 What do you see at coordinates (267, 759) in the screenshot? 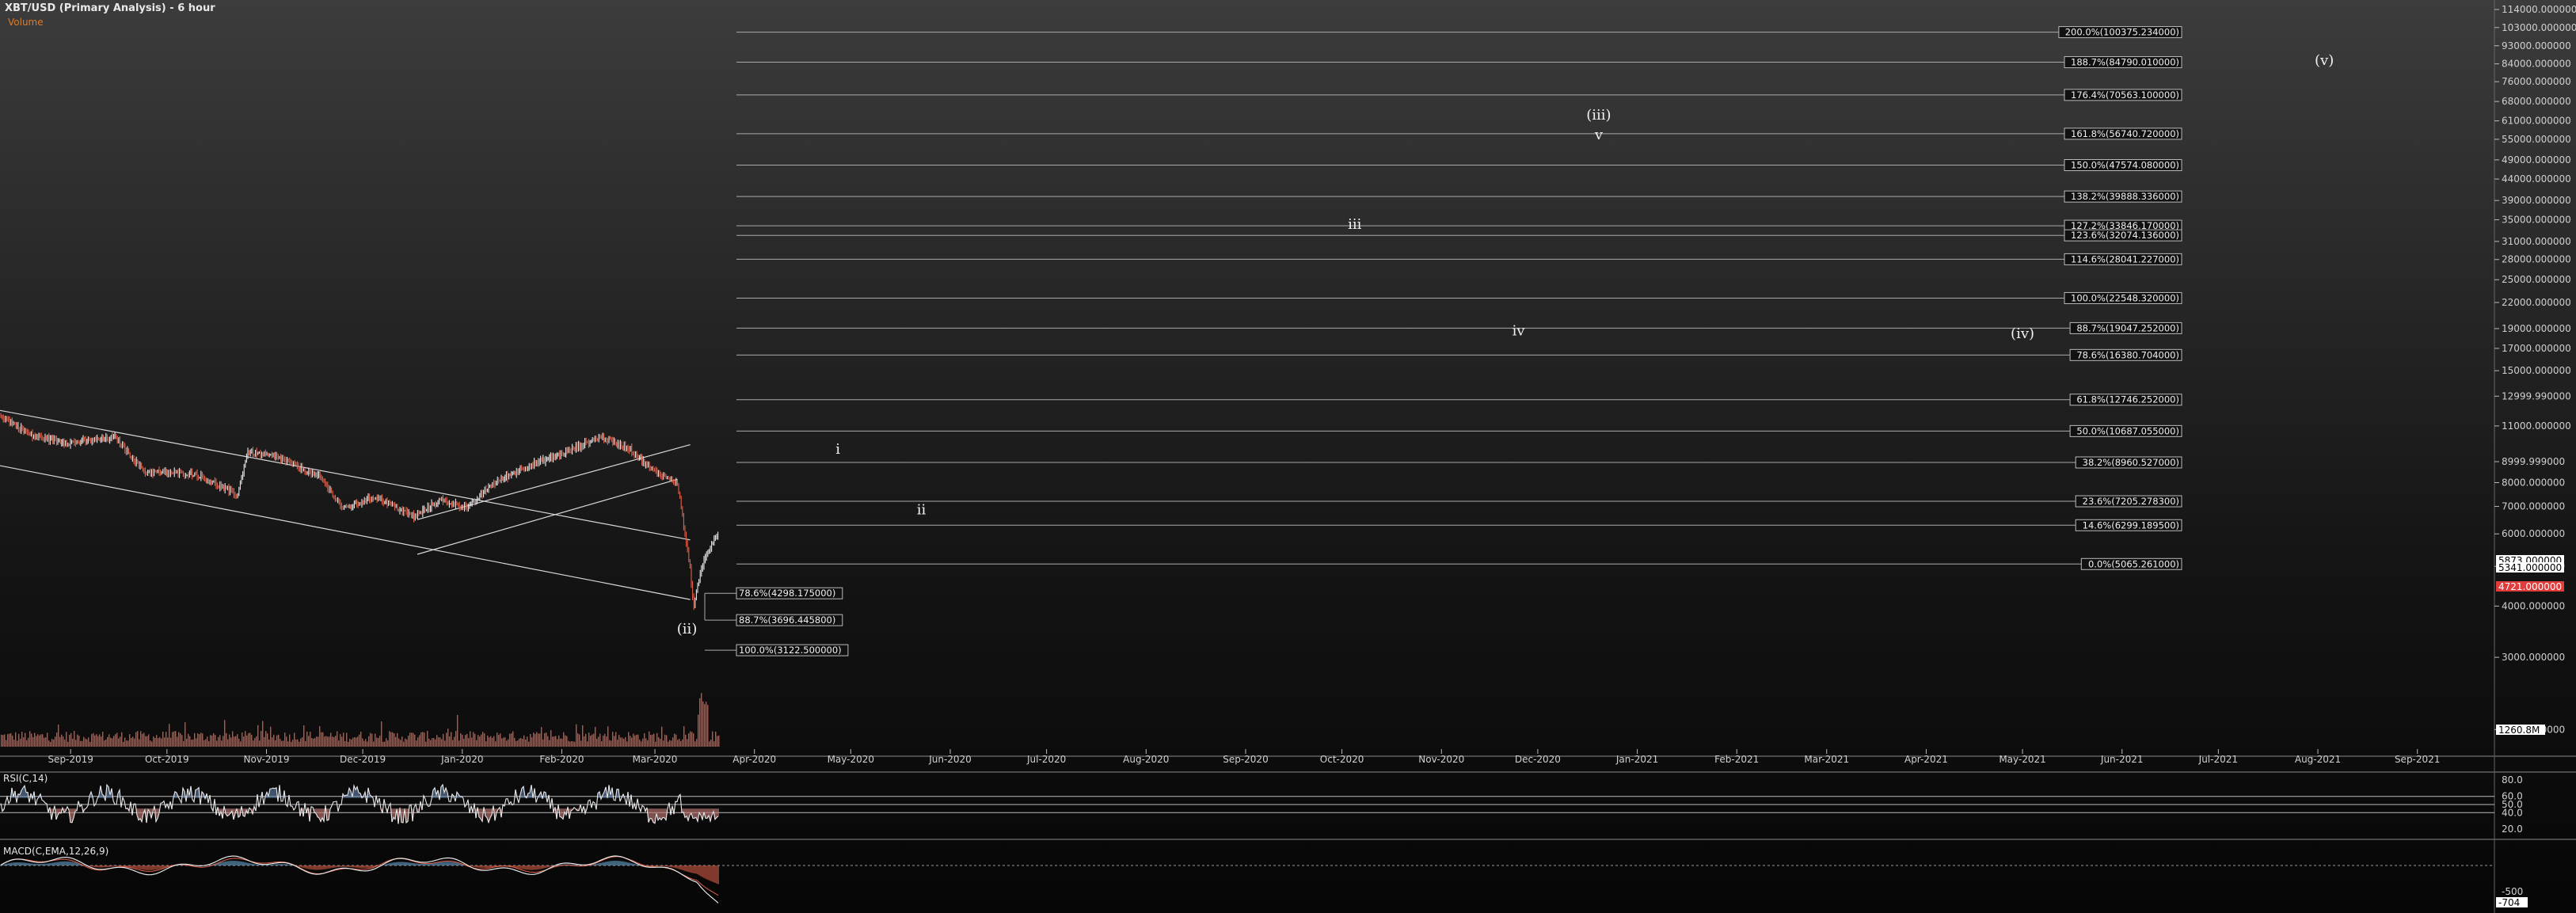
I see `time-tick-label: Nov-2019` at bounding box center [267, 759].